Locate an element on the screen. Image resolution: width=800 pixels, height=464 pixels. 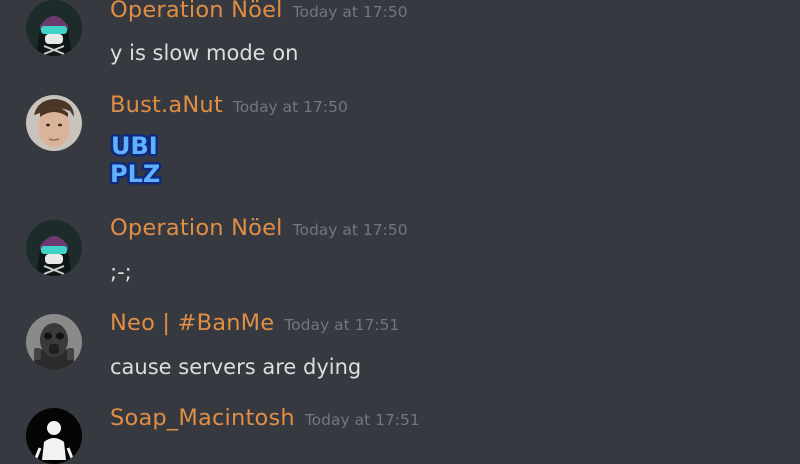
gas-mask-avatar is located at coordinates (54, 342).